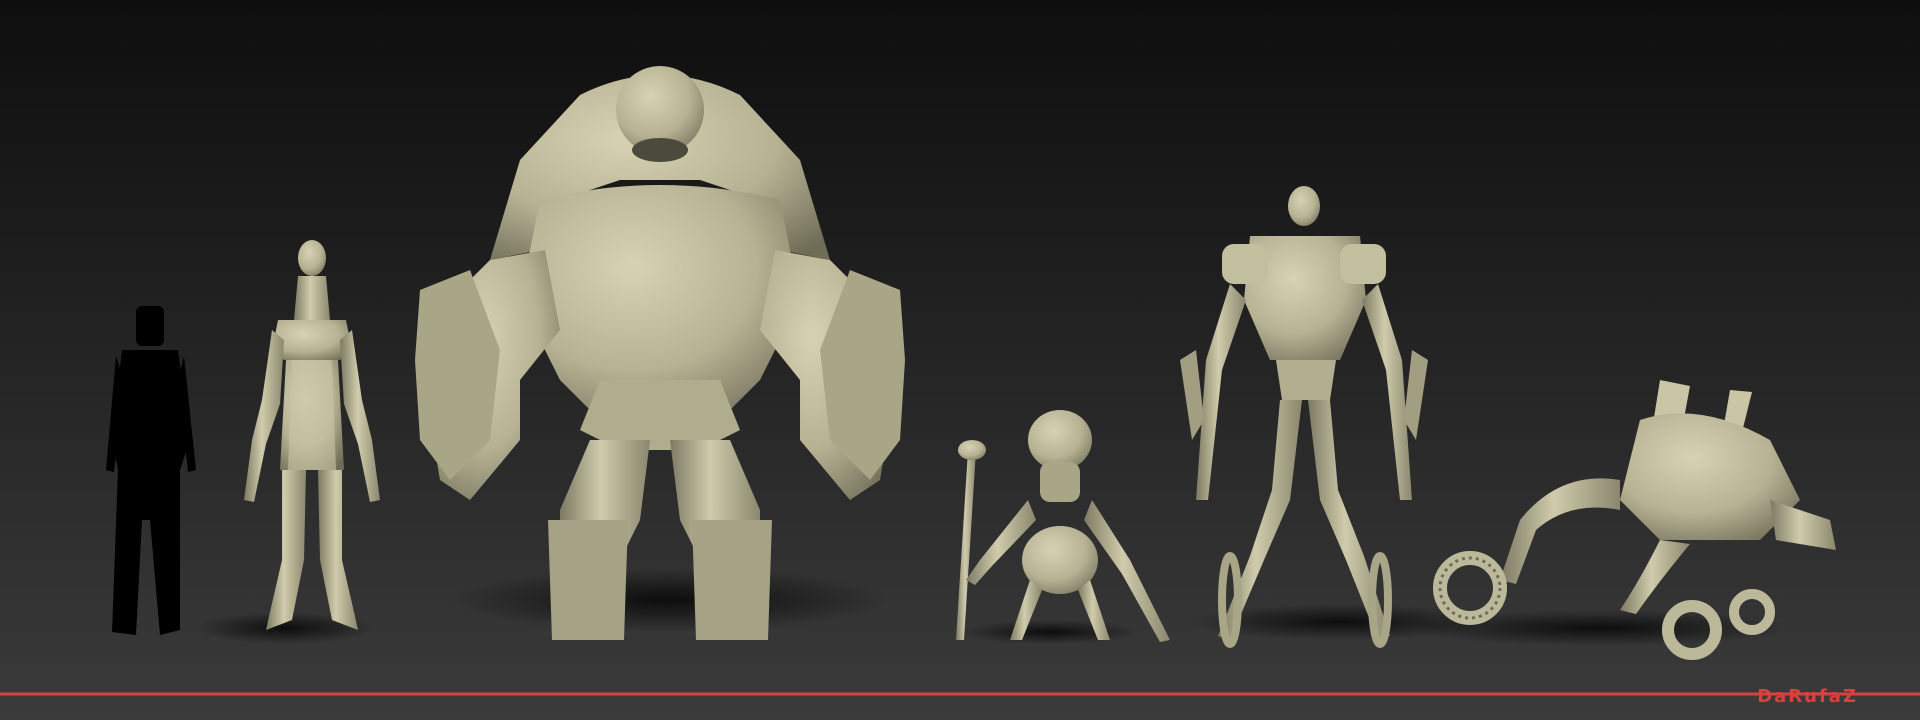 This screenshot has width=1920, height=720. Describe the element at coordinates (1304, 417) in the screenshot. I see `armored-blade-mech-figure` at that location.